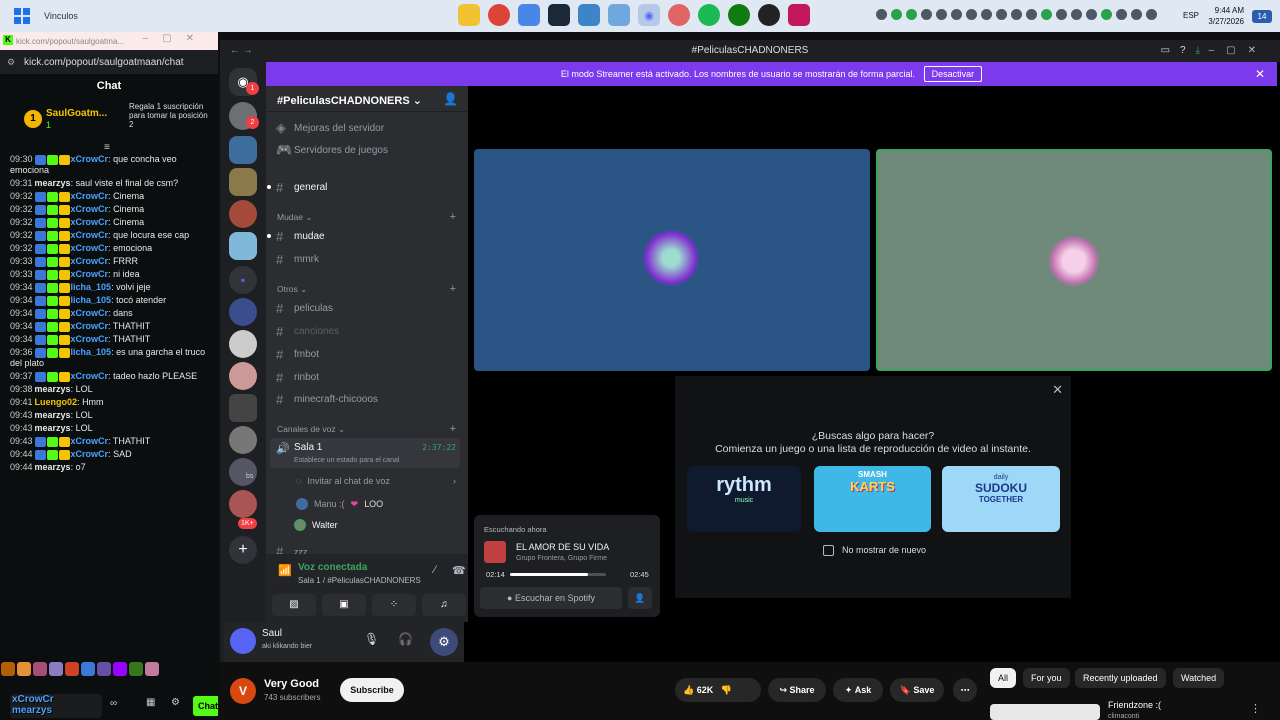 This screenshot has height=720, width=1280. Describe the element at coordinates (150, 702) in the screenshot. I see `gift-icon: ▦` at that location.